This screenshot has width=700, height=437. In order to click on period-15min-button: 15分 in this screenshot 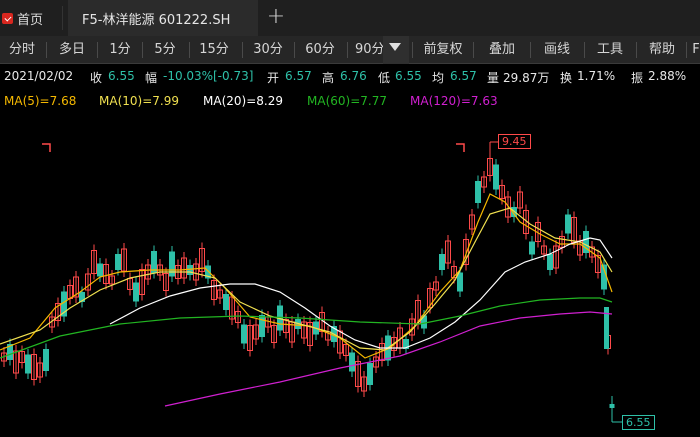, I will do `click(214, 49)`.